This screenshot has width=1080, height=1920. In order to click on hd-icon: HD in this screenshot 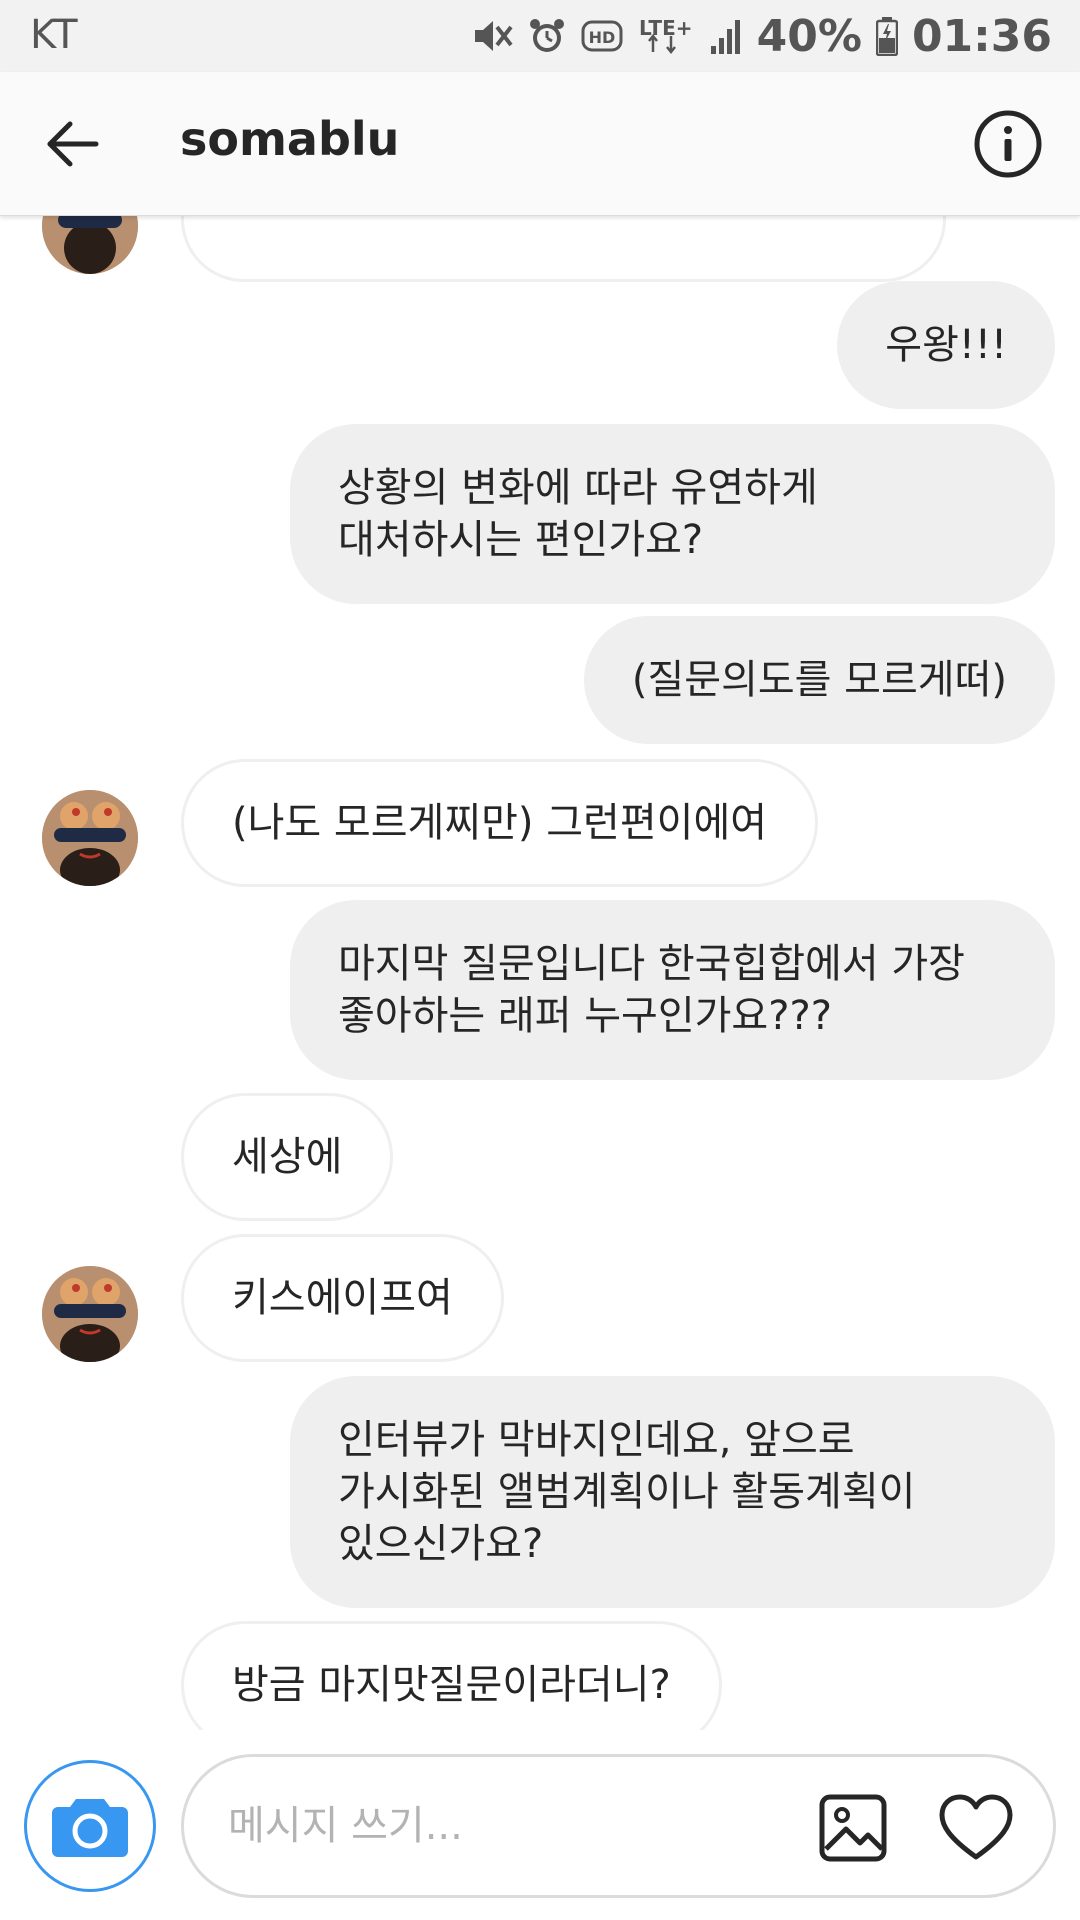, I will do `click(602, 36)`.